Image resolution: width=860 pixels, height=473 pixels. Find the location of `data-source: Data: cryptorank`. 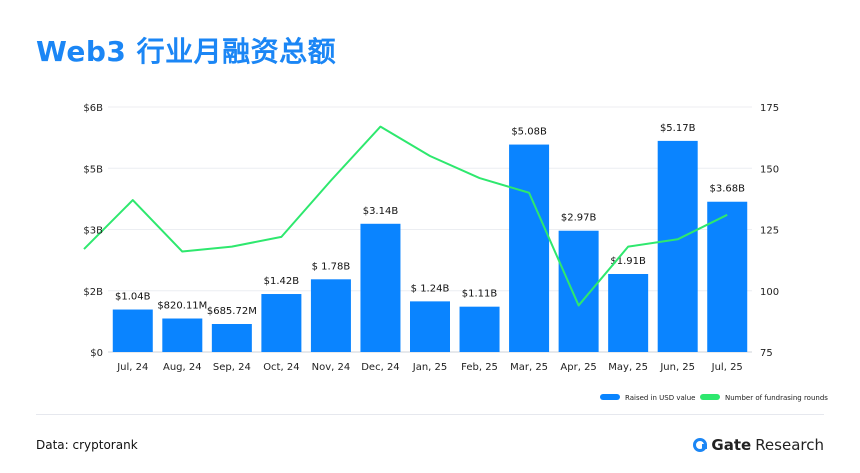

data-source: Data: cryptorank is located at coordinates (87, 445).